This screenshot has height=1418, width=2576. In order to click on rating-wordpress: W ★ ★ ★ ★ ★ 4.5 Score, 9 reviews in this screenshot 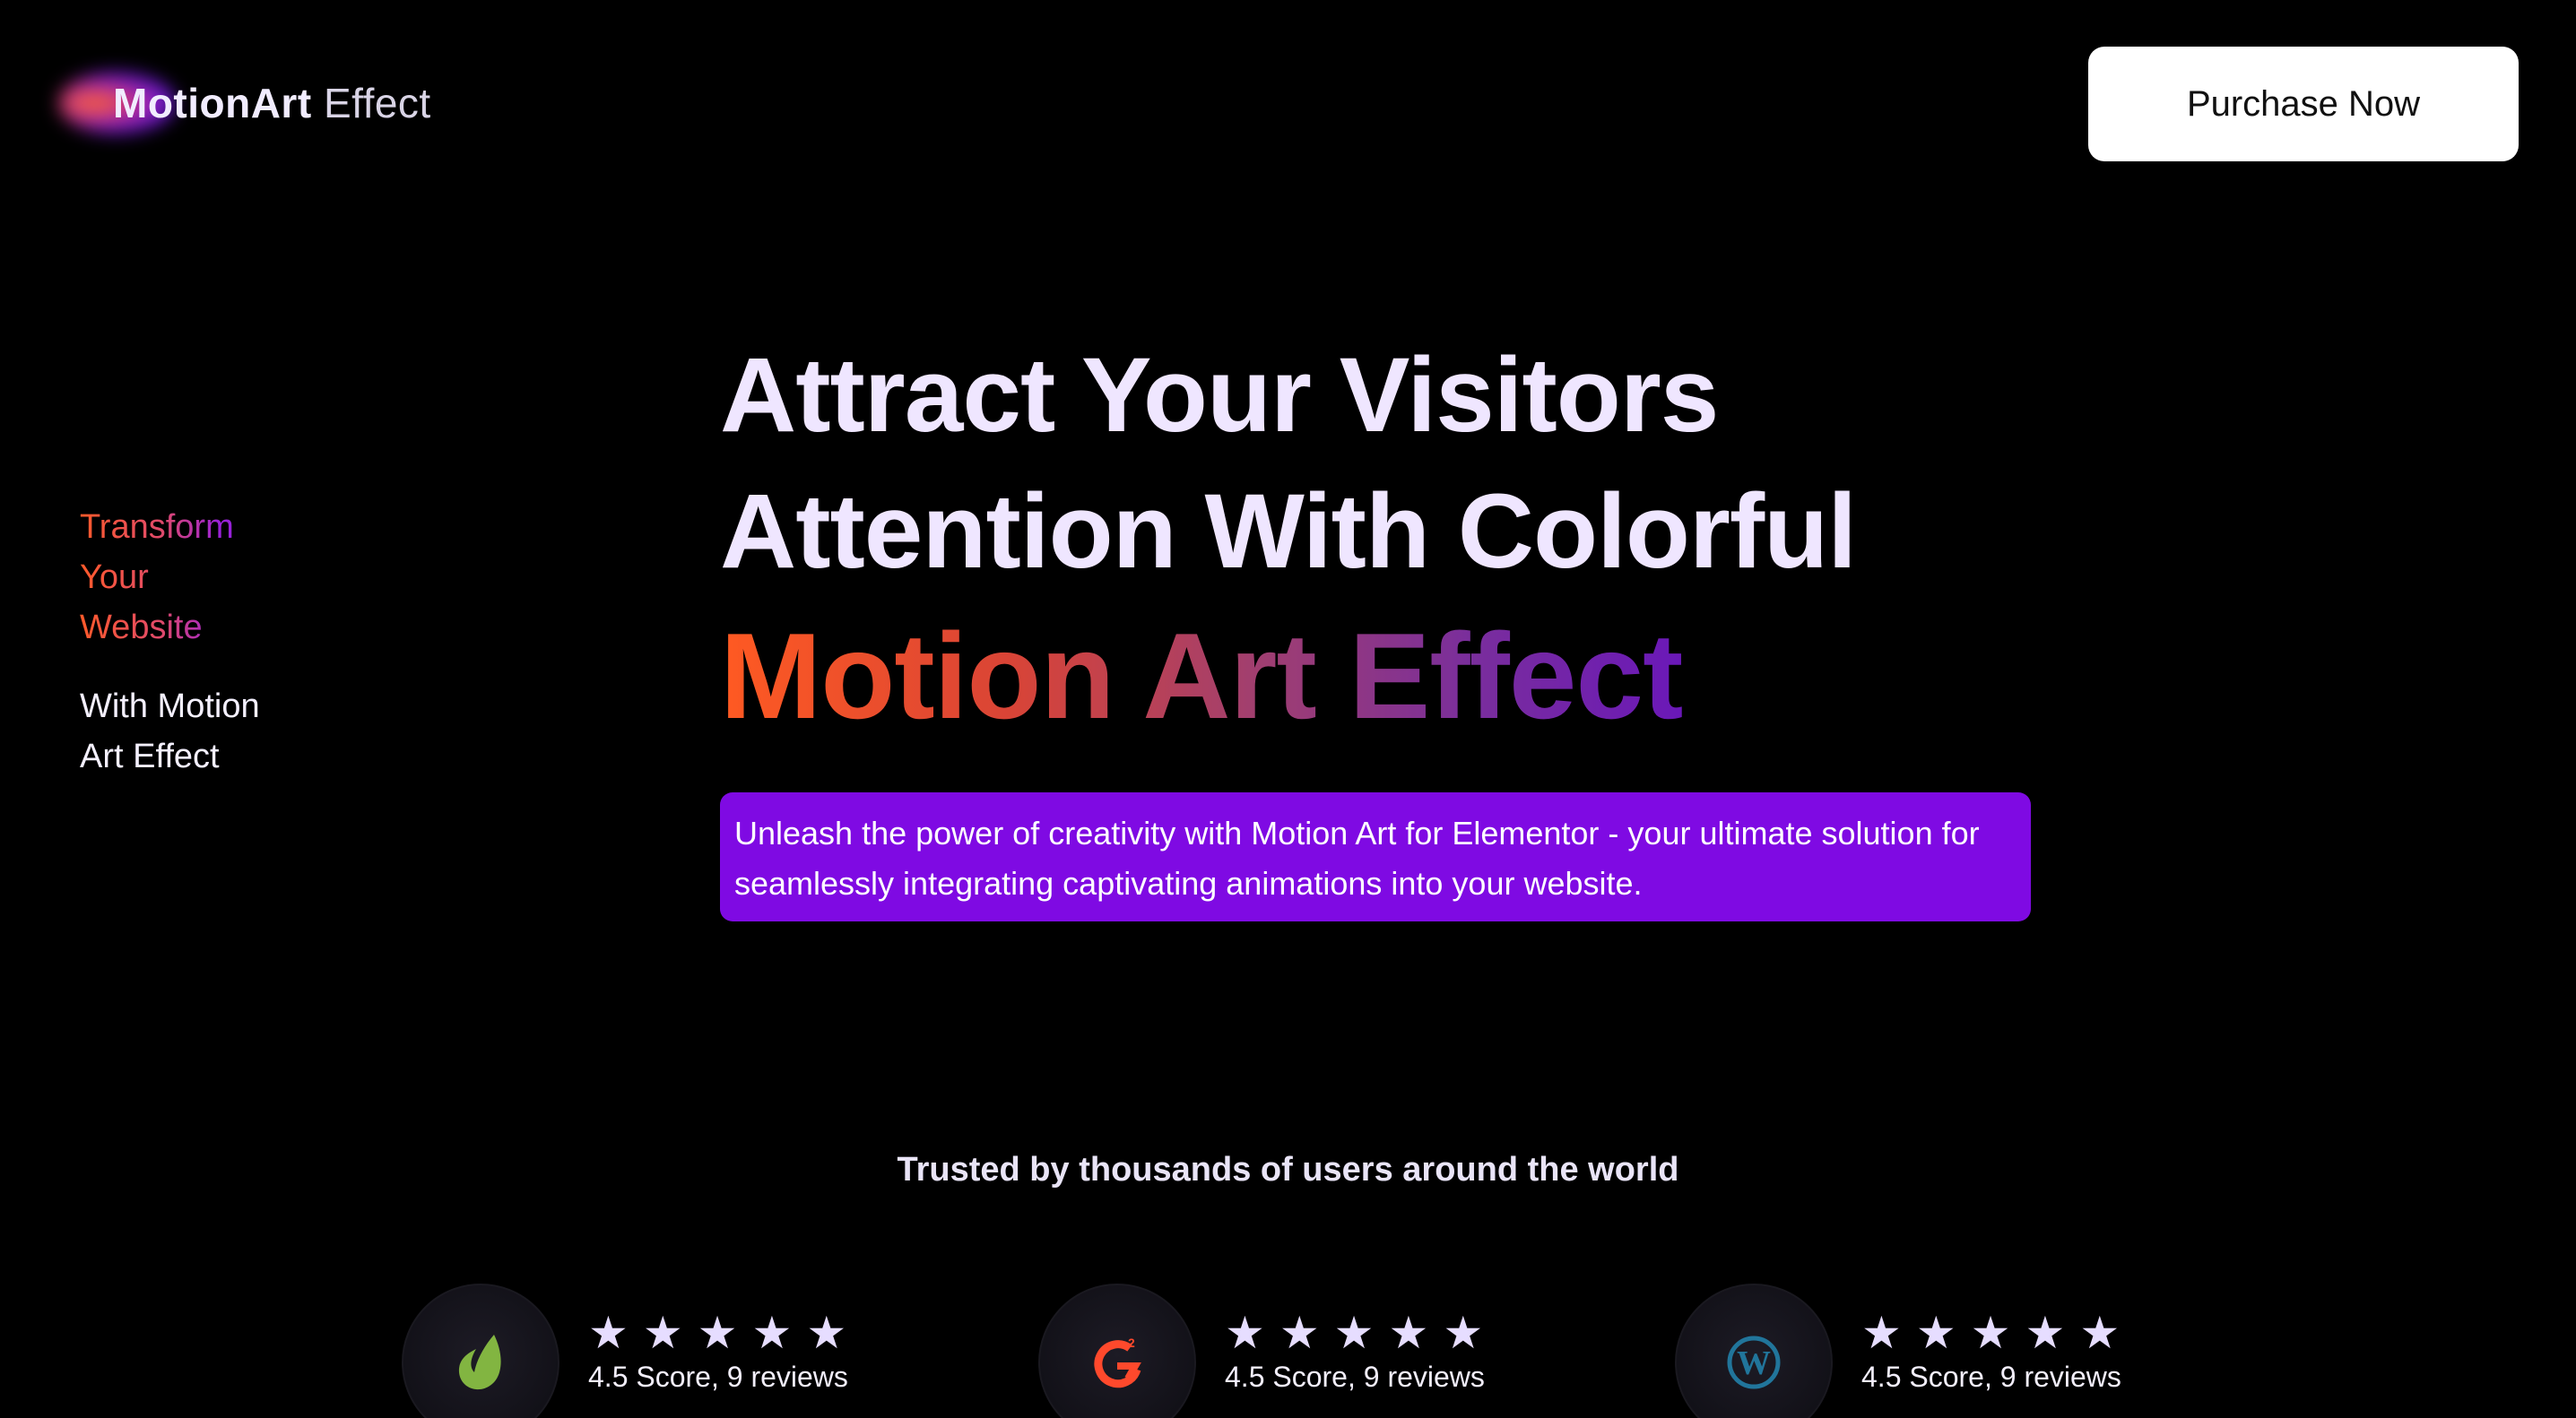, I will do `click(1898, 1351)`.